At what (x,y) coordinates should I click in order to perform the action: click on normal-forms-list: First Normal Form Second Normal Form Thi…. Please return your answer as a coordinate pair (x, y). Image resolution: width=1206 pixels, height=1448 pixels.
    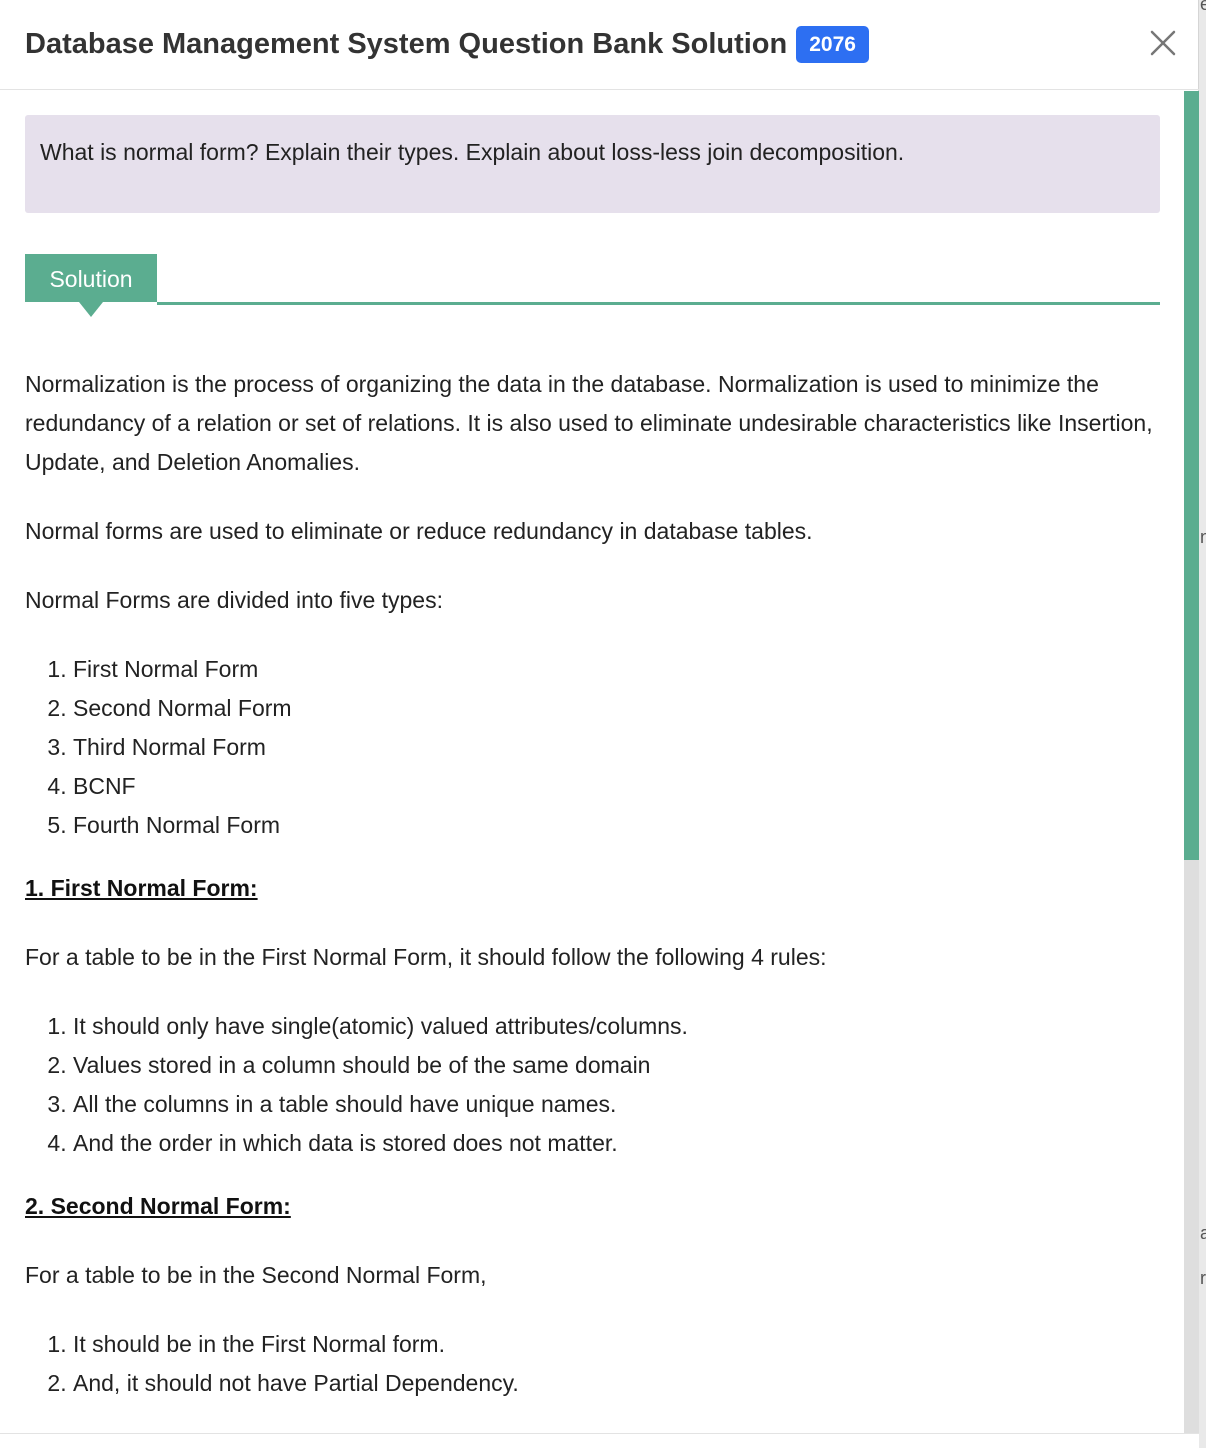
    Looking at the image, I should click on (595, 747).